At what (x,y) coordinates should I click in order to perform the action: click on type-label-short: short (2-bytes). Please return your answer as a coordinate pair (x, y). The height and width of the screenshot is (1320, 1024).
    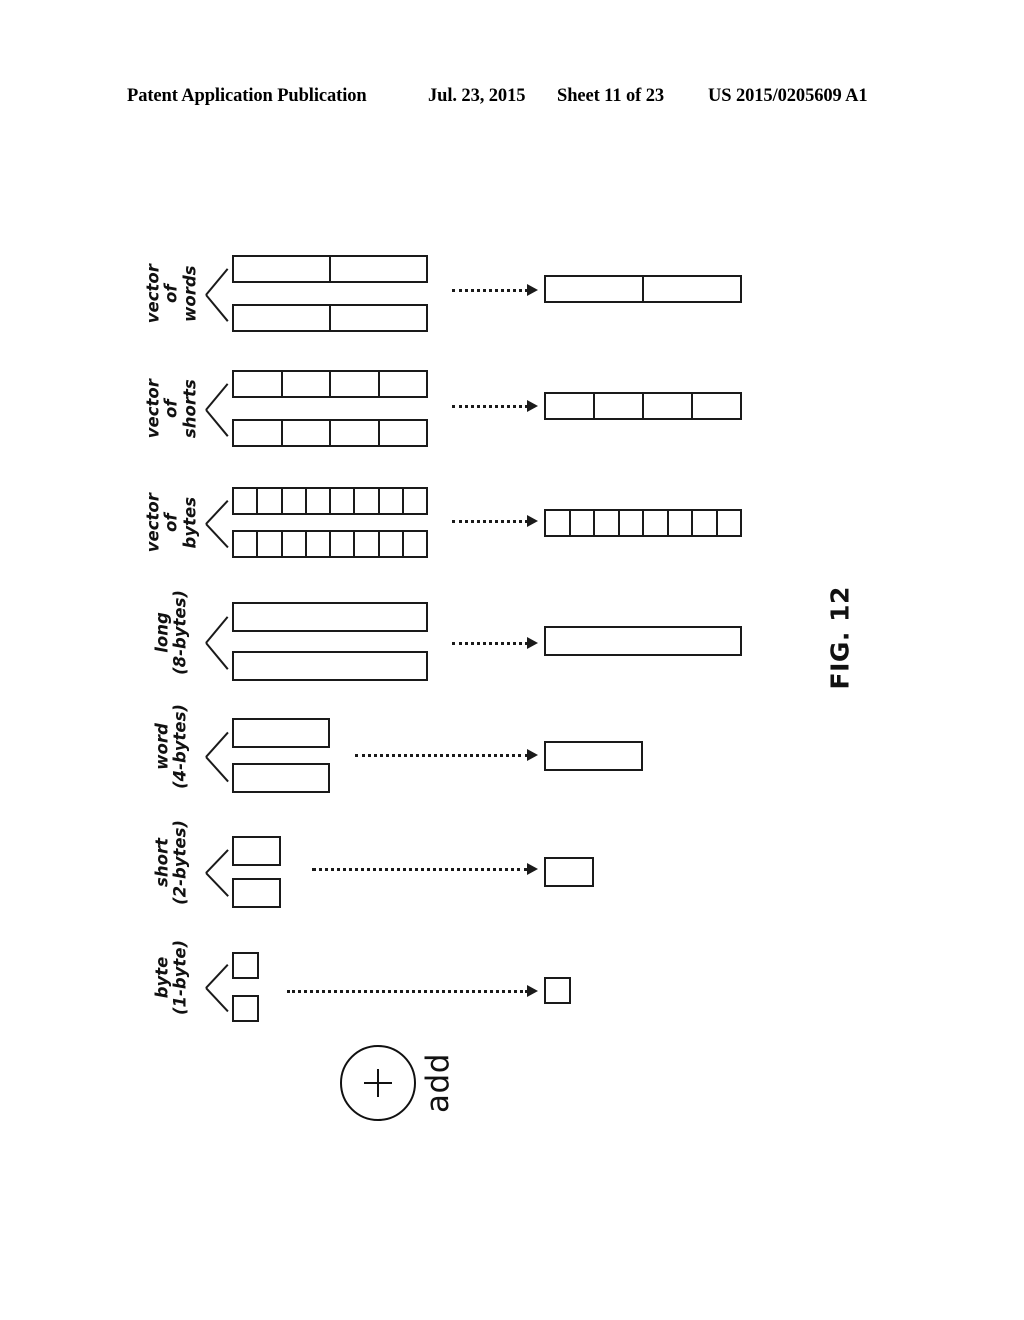
    Looking at the image, I should click on (171, 862).